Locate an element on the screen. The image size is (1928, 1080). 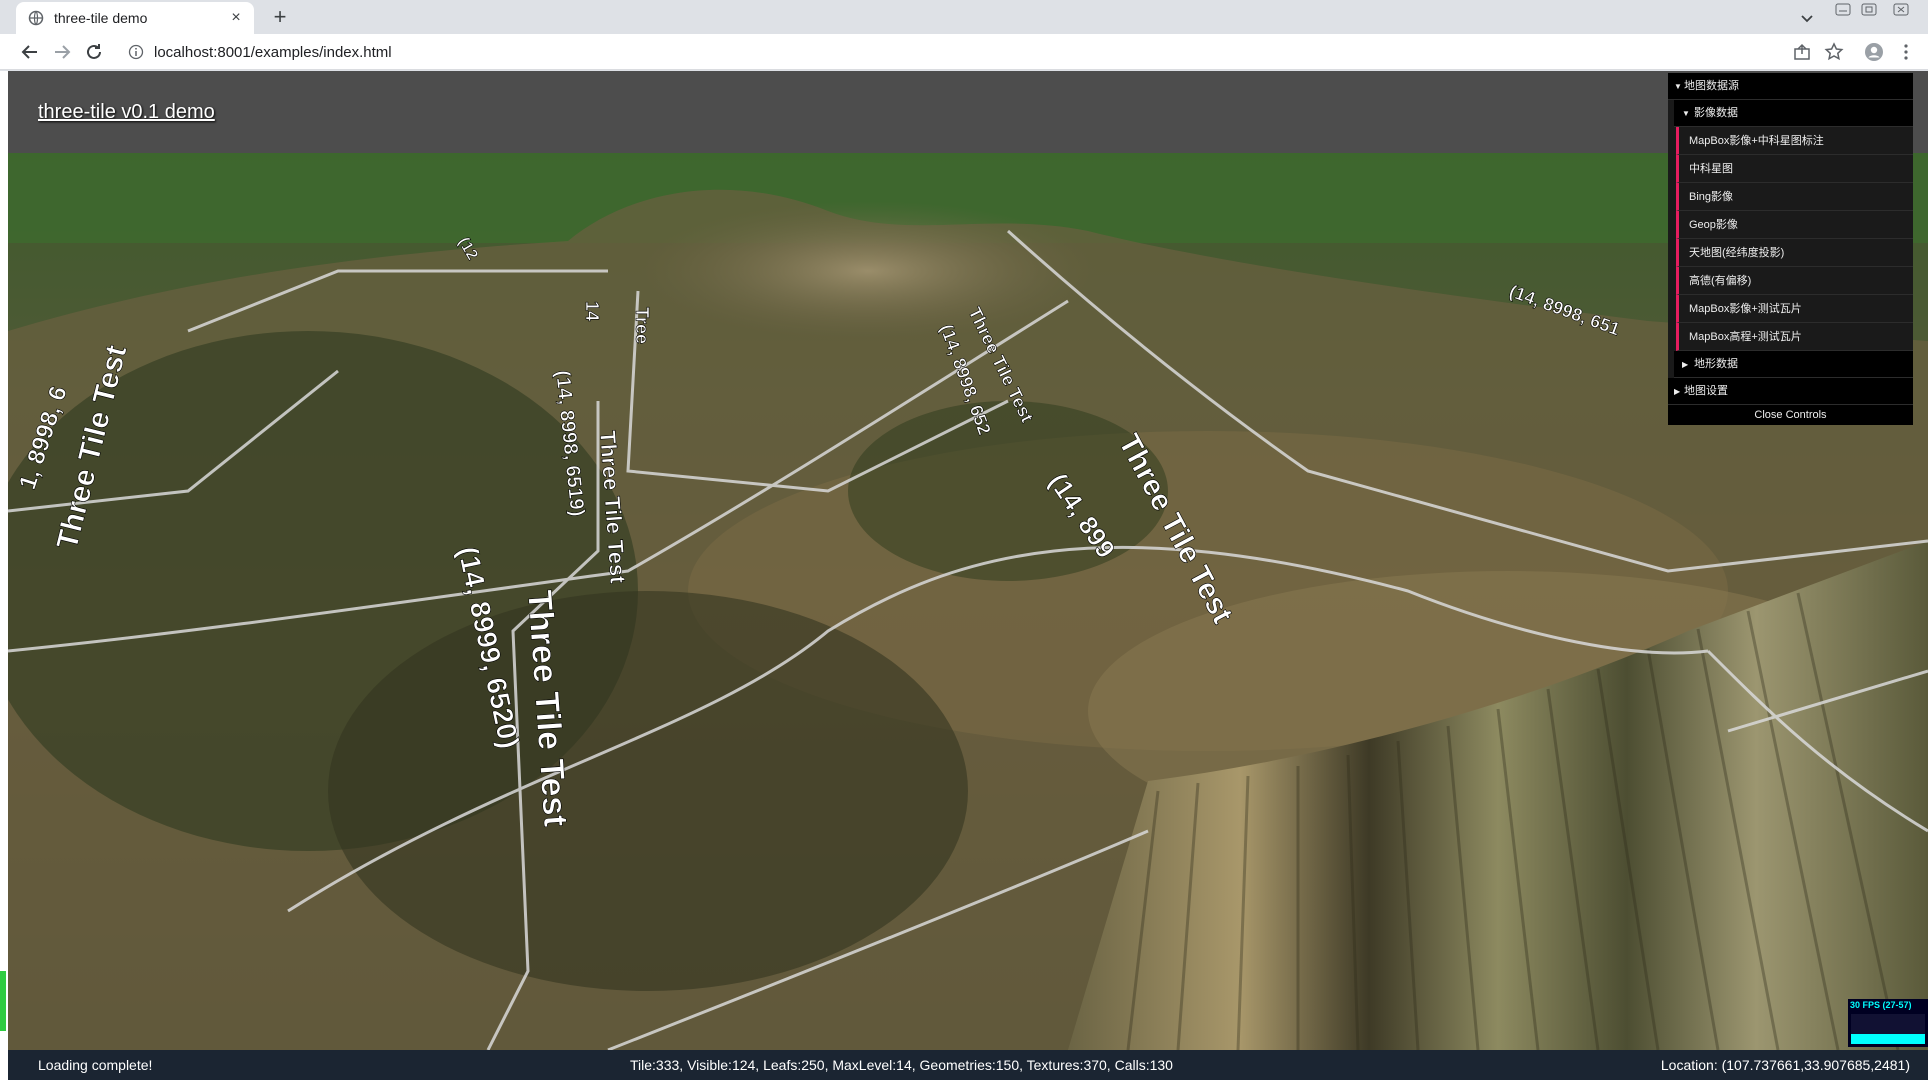
fps-graph-background is located at coordinates (1888, 1024).